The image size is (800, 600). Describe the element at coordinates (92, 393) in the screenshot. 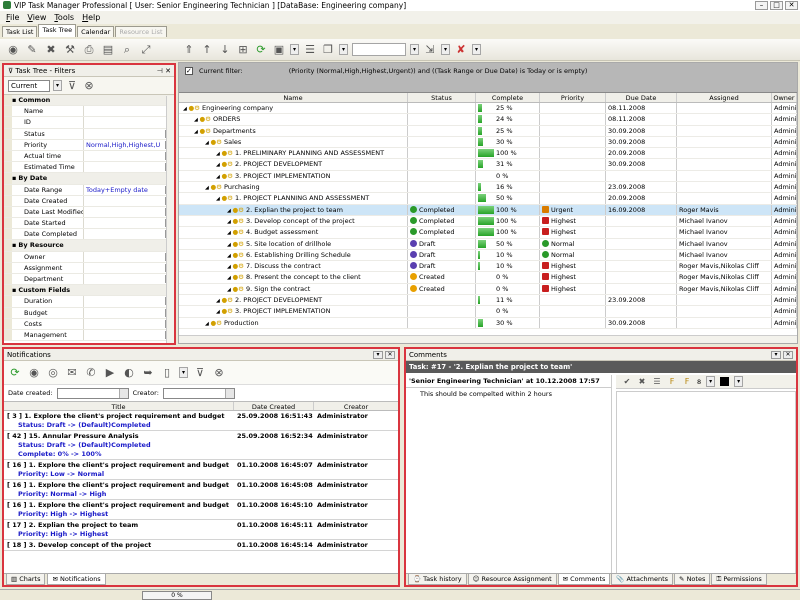

I see `date-created-select` at that location.